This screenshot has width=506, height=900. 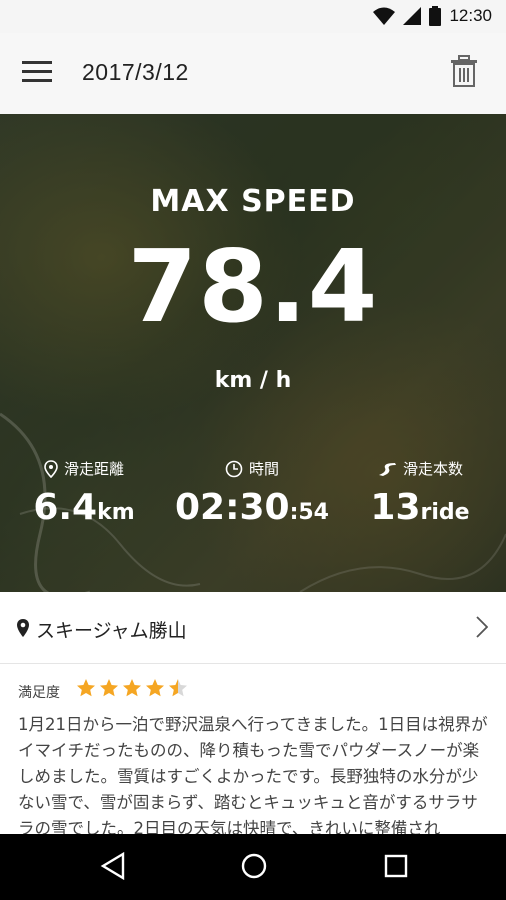 I want to click on wifi-icon, so click(x=384, y=16).